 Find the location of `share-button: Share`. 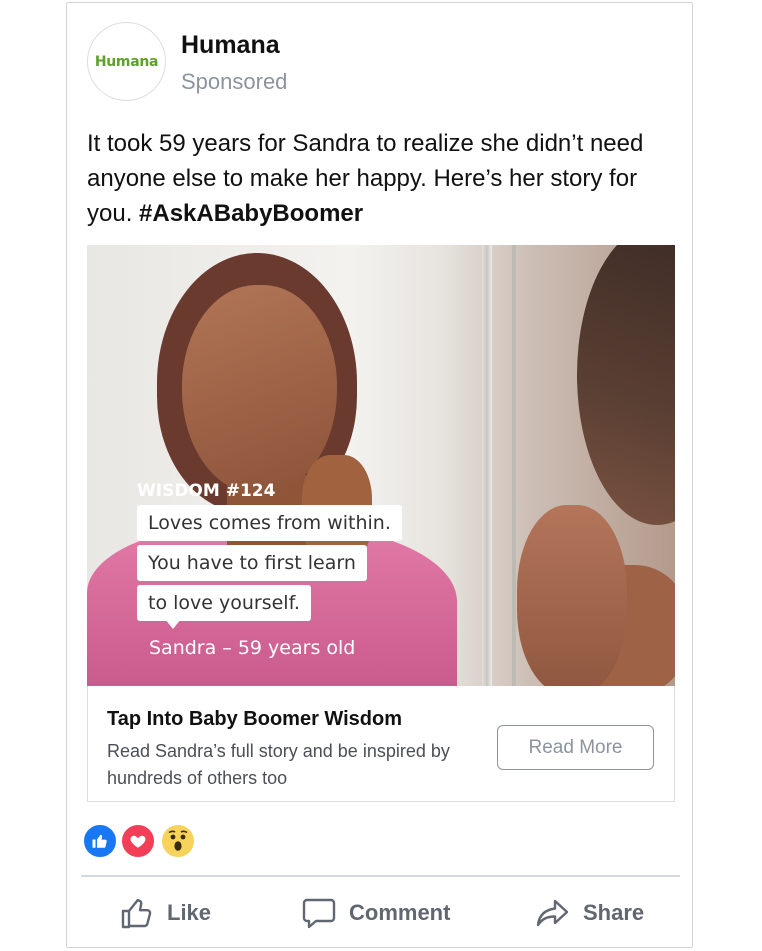

share-button: Share is located at coordinates (589, 913).